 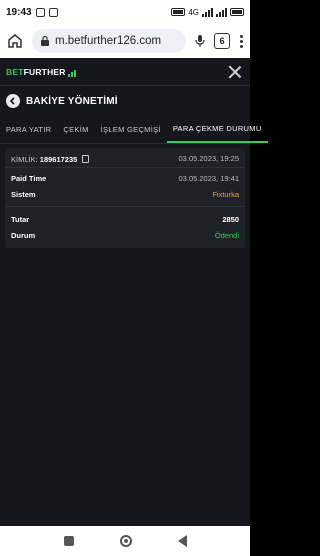 I want to click on logo-part-1: BET, so click(x=15, y=71).